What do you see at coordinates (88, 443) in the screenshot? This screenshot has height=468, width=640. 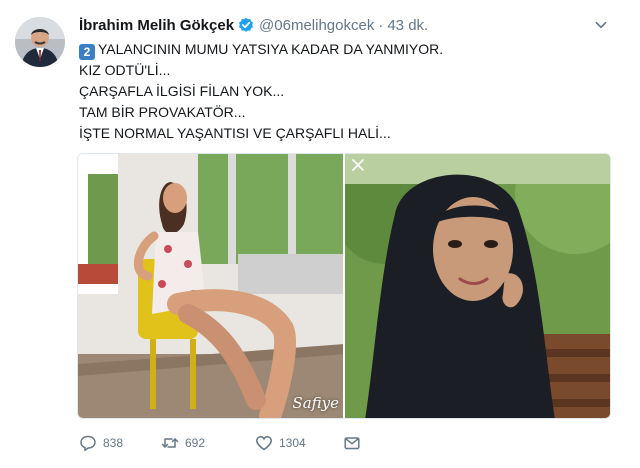 I see `reply-icon` at bounding box center [88, 443].